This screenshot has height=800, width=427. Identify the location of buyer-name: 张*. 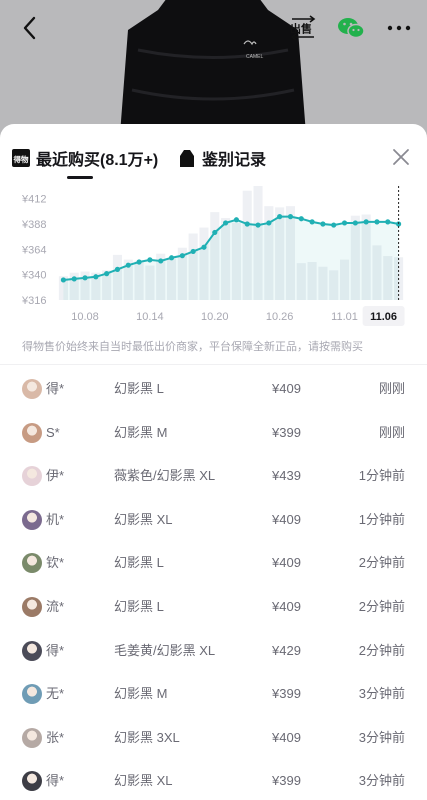
(55, 737).